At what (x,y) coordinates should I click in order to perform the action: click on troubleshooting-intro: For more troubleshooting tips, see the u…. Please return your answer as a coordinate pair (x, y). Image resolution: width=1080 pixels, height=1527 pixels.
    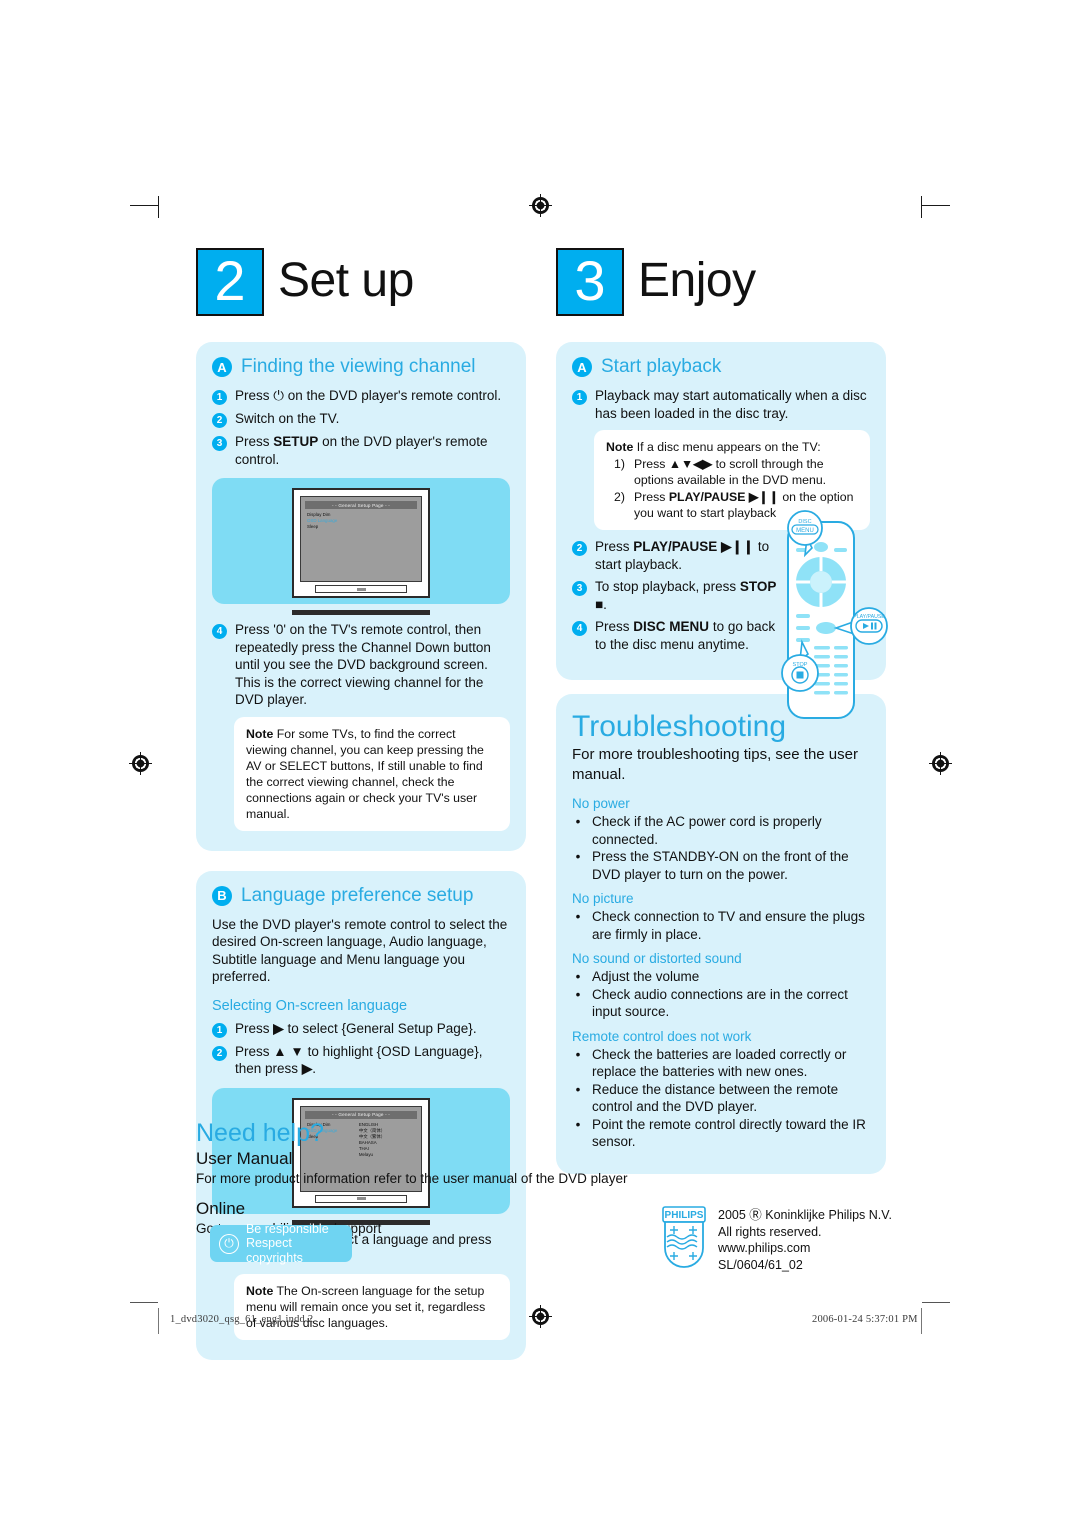
    Looking at the image, I should click on (715, 764).